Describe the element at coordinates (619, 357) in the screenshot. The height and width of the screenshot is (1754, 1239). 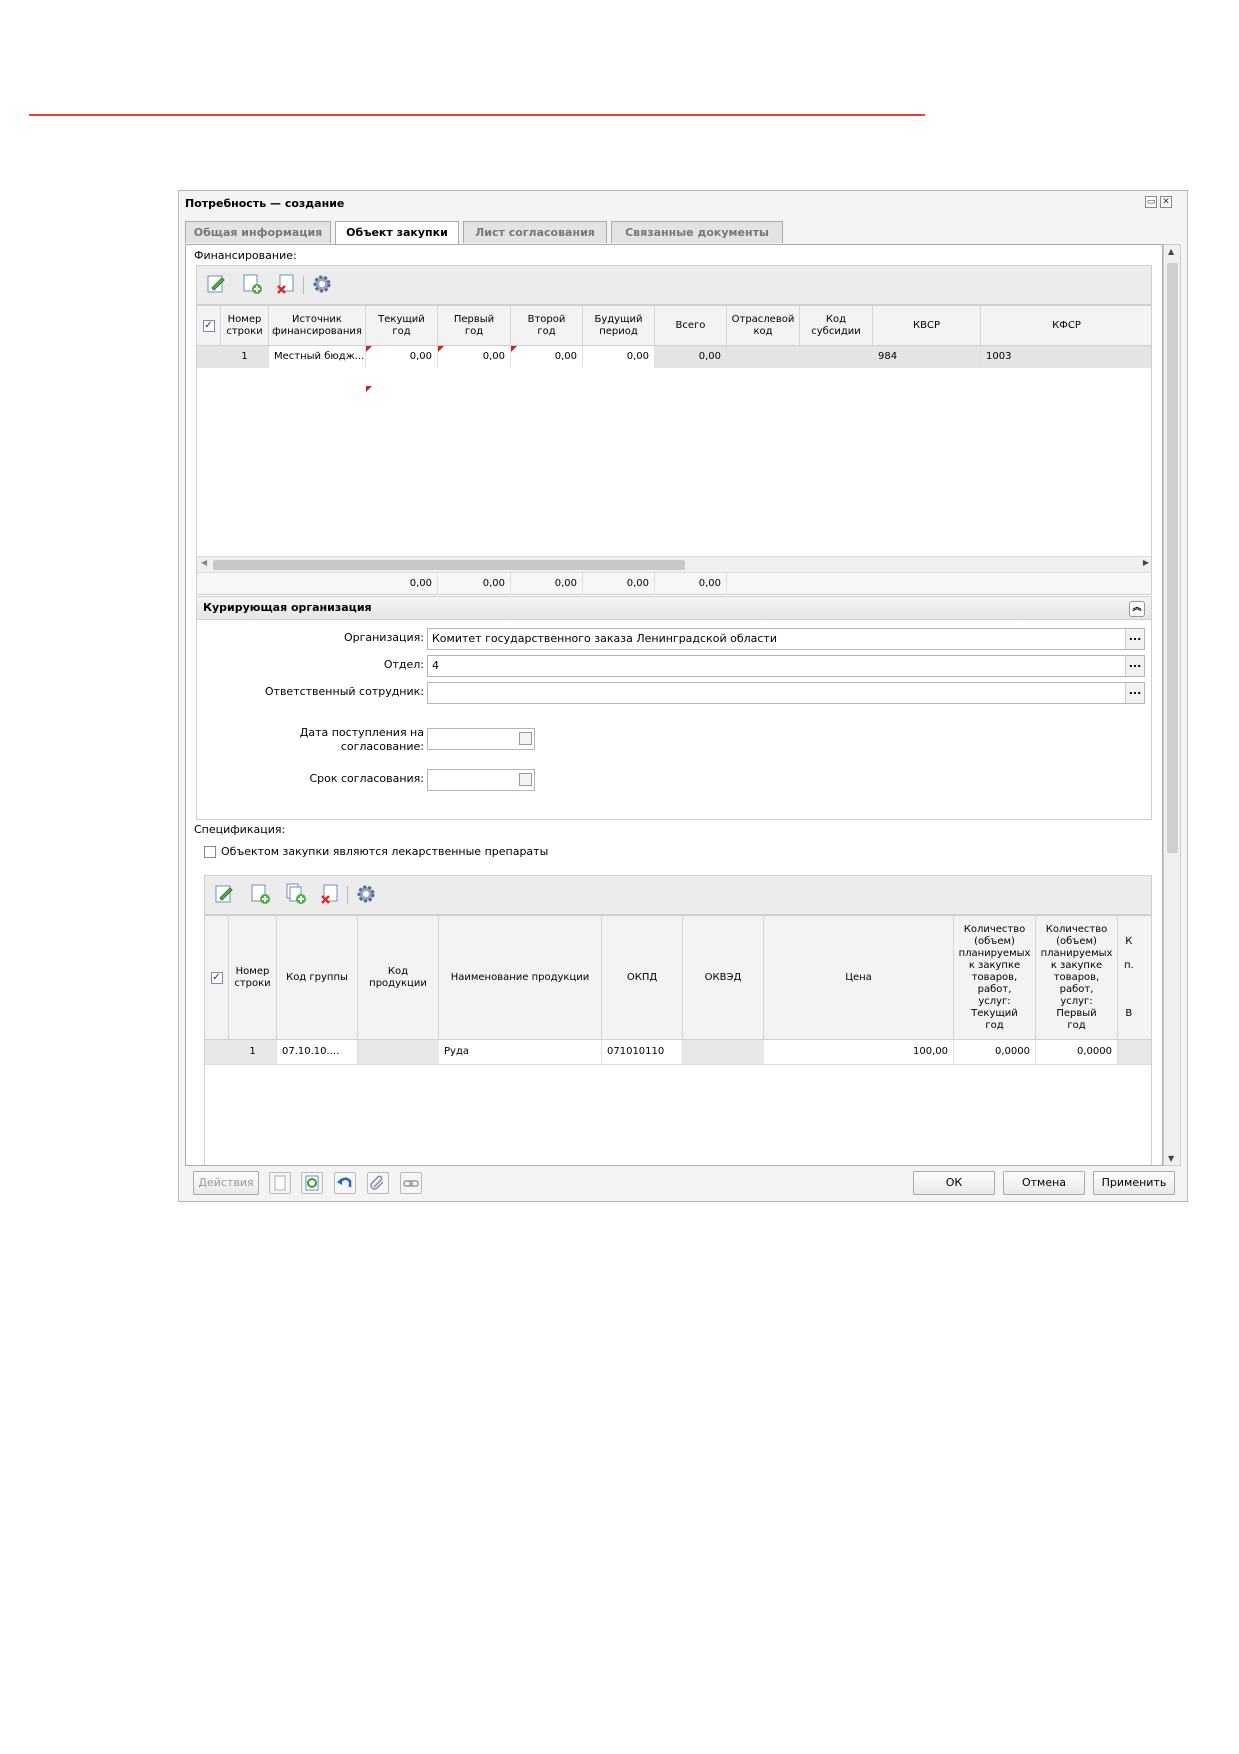
I see `future-period-cell: 0,00` at that location.